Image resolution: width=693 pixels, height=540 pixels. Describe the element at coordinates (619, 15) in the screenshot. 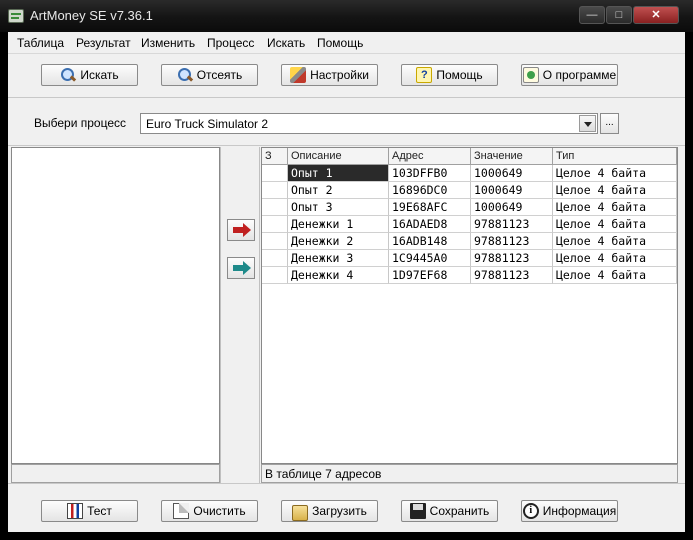

I see `maximize-button: □` at that location.